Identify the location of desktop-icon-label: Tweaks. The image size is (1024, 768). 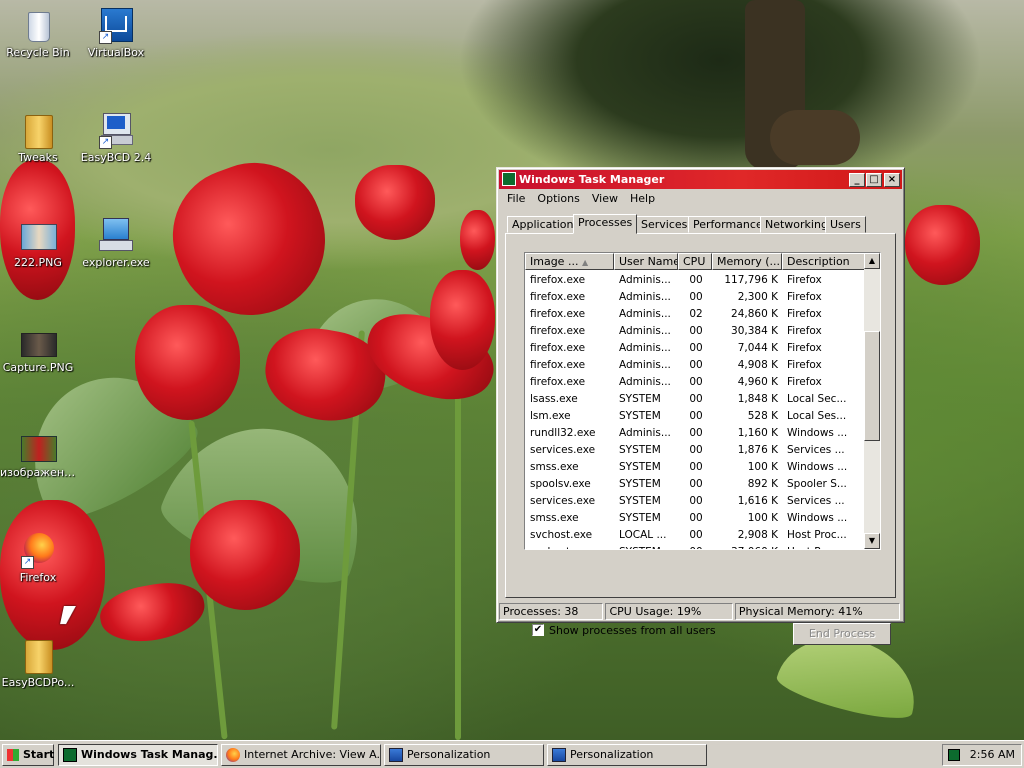
(38, 157).